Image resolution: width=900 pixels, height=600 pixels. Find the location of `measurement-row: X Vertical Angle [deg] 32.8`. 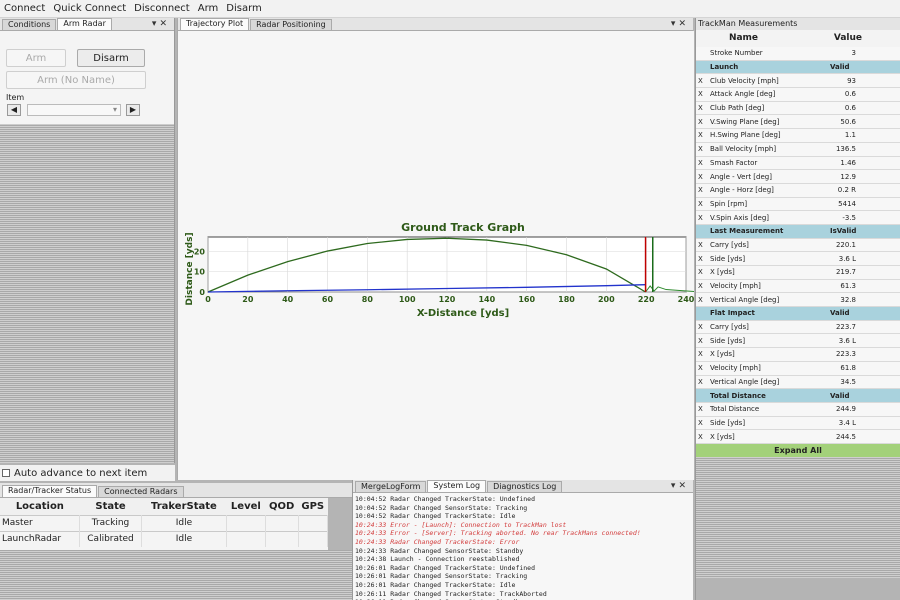

measurement-row: X Vertical Angle [deg] 32.8 is located at coordinates (798, 300).